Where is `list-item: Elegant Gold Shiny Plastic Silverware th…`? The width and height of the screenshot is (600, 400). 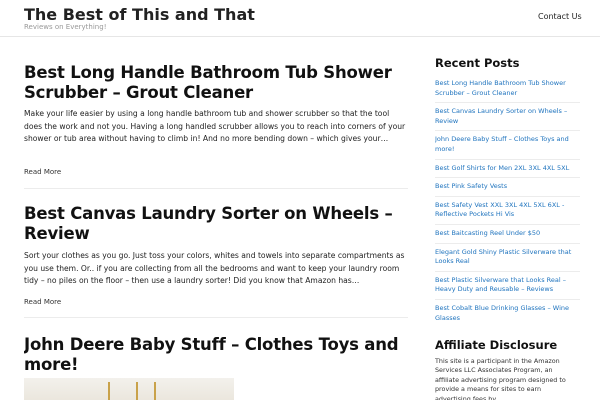 list-item: Elegant Gold Shiny Plastic Silverware th… is located at coordinates (507, 259).